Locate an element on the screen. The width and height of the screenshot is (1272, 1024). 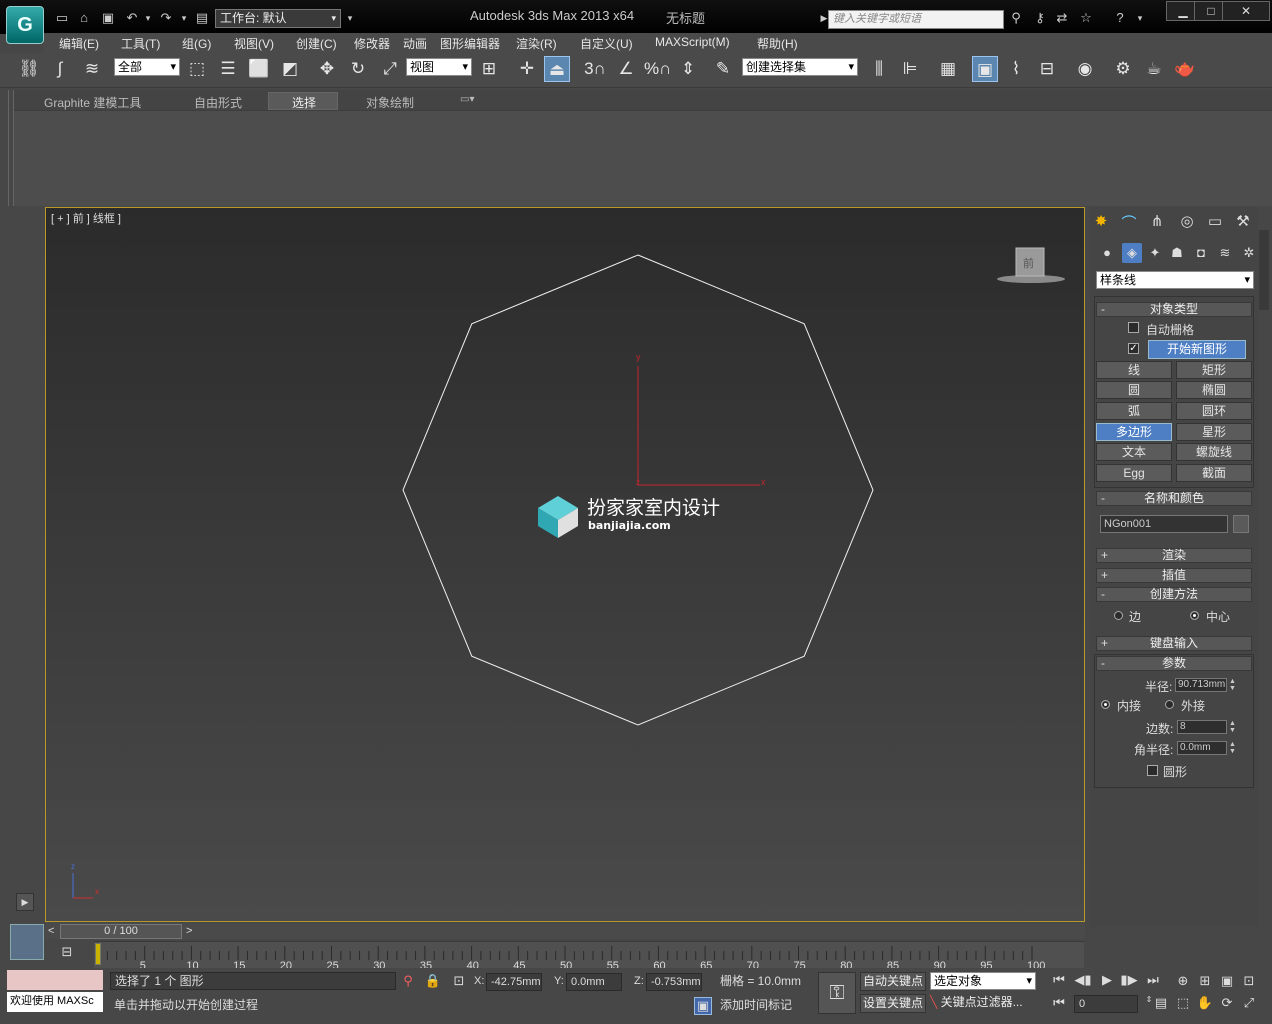
cameras-category-icon: ☗ is located at coordinates (1177, 253).